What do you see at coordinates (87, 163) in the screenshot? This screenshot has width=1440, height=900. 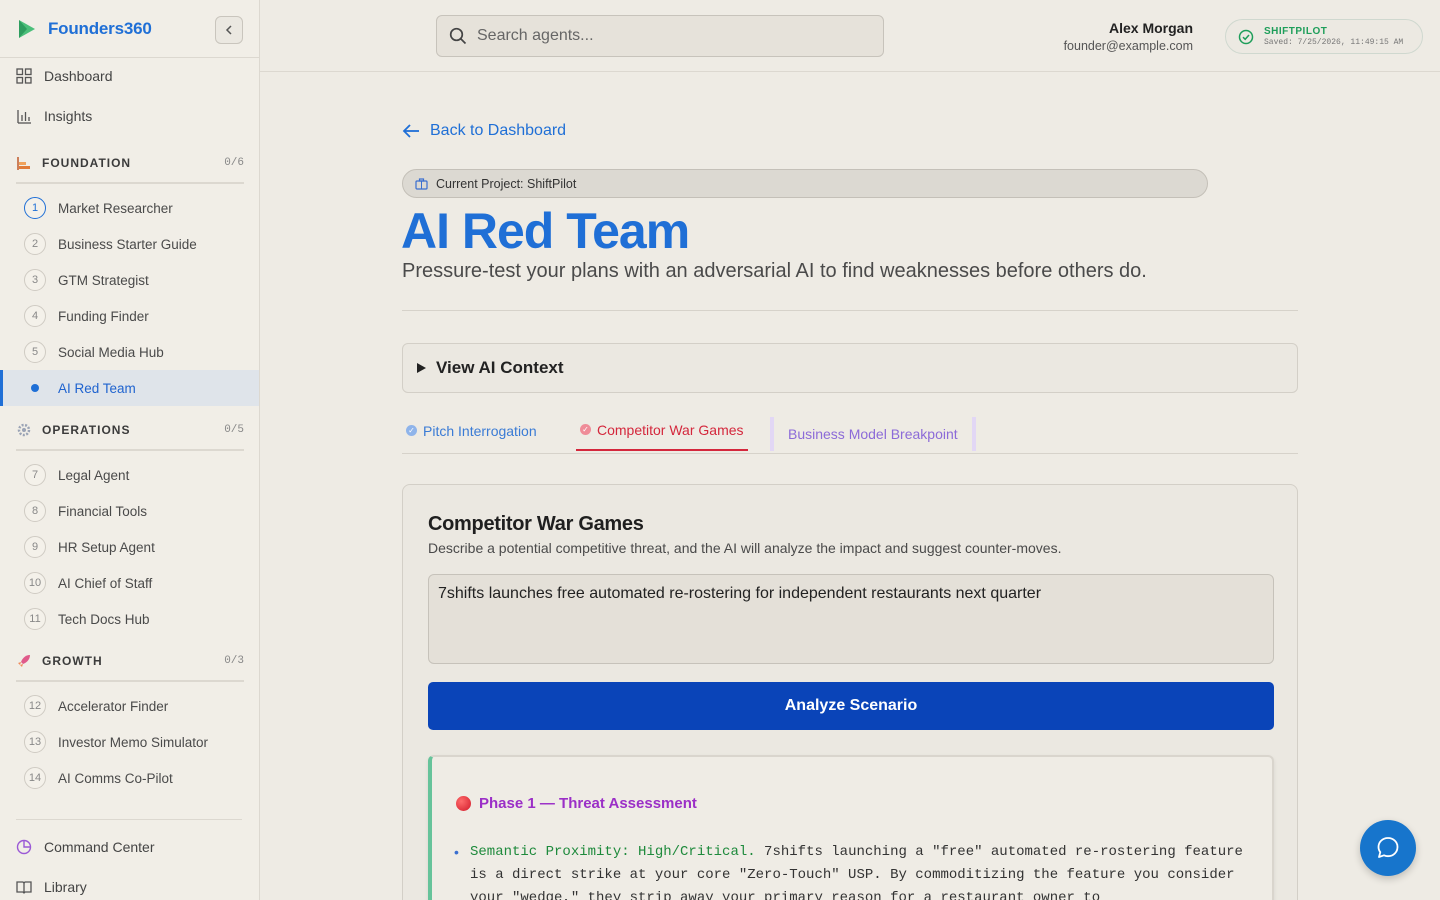 I see `section-title: FOUNDATION` at bounding box center [87, 163].